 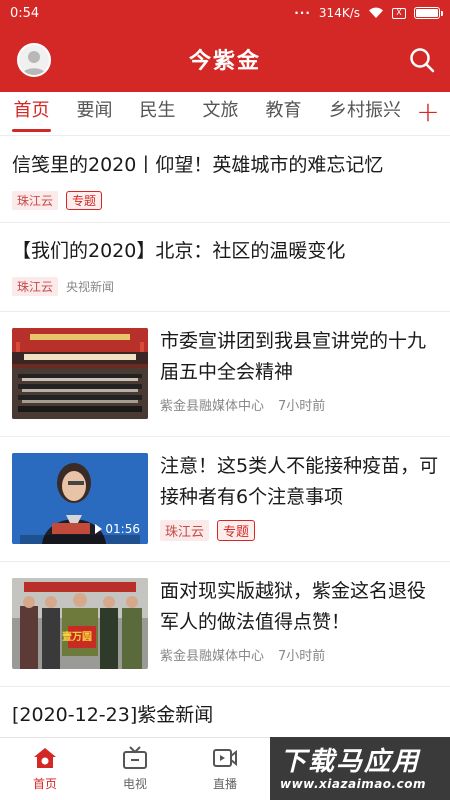 I want to click on meeting-hall-image, so click(x=80, y=373).